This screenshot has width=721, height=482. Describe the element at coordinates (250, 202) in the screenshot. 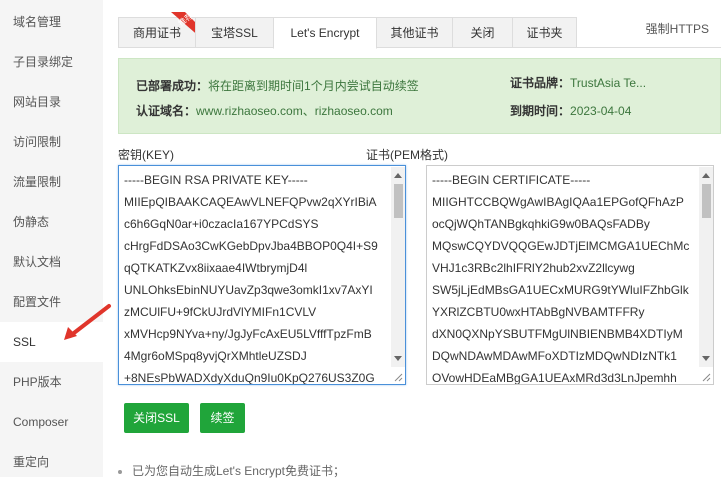

I see `key-line: MIIEpQIBAAKCAQEAwVLNEFQPvw2qXYrIBiA` at that location.